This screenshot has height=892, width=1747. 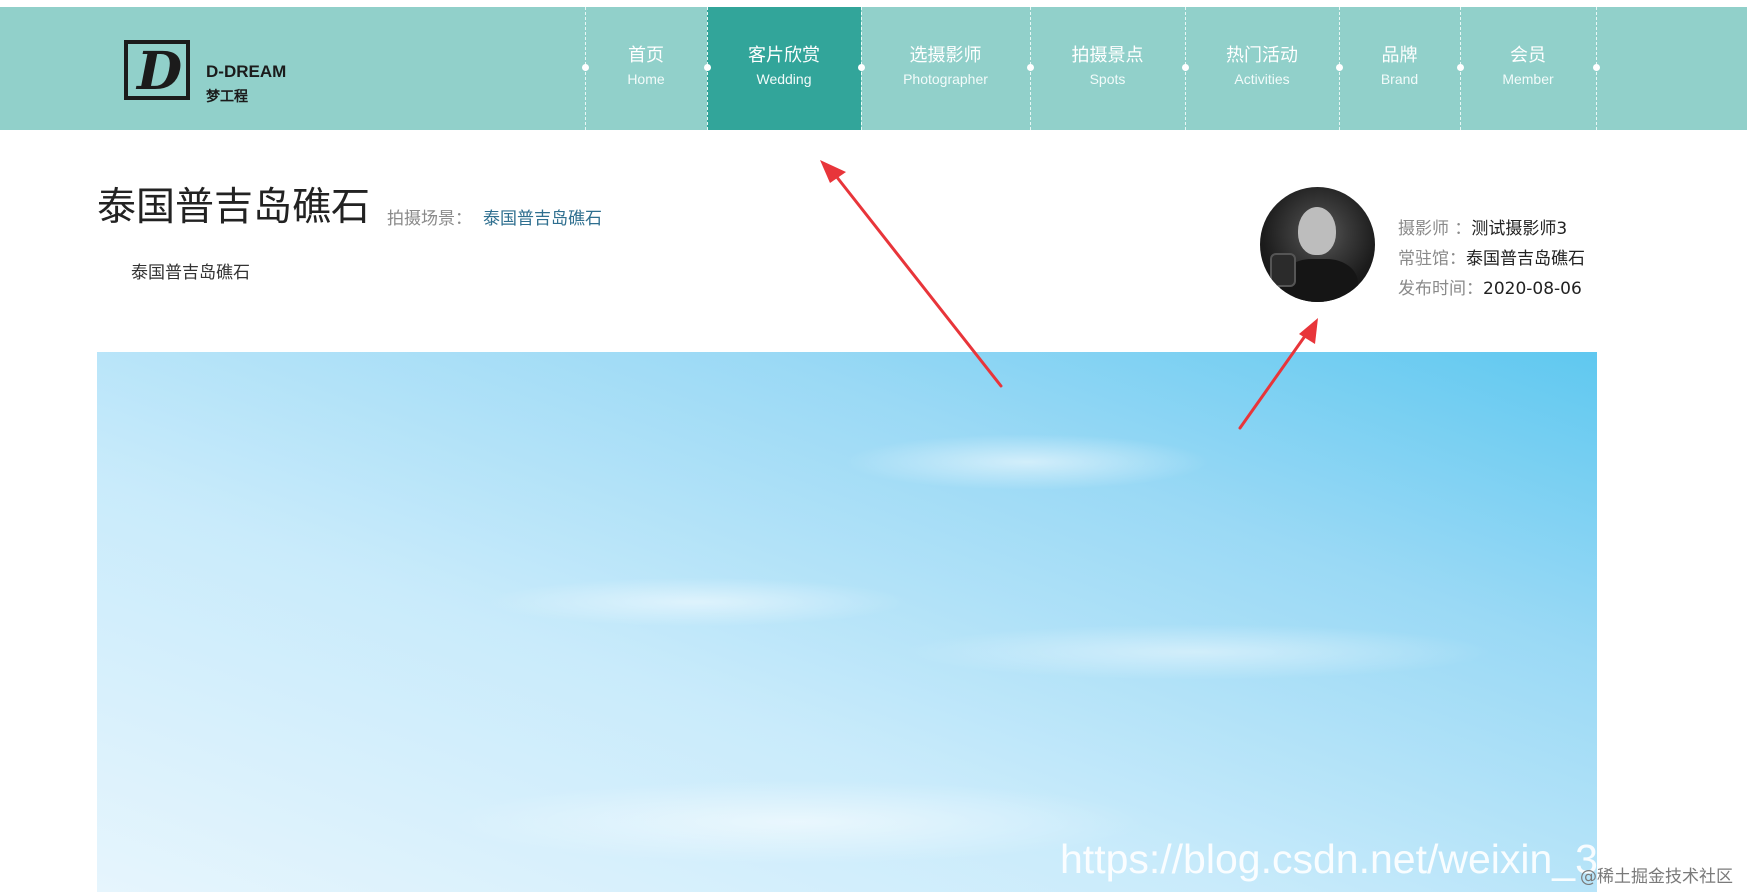 What do you see at coordinates (1262, 79) in the screenshot?
I see `nav-label-en: Activities` at bounding box center [1262, 79].